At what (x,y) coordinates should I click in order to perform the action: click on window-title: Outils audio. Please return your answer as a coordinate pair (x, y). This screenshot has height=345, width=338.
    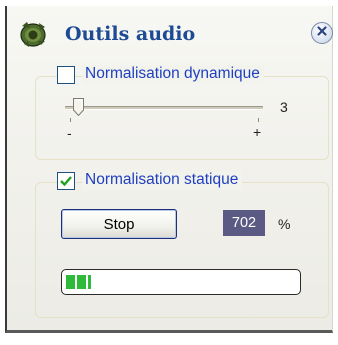
    Looking at the image, I should click on (130, 34).